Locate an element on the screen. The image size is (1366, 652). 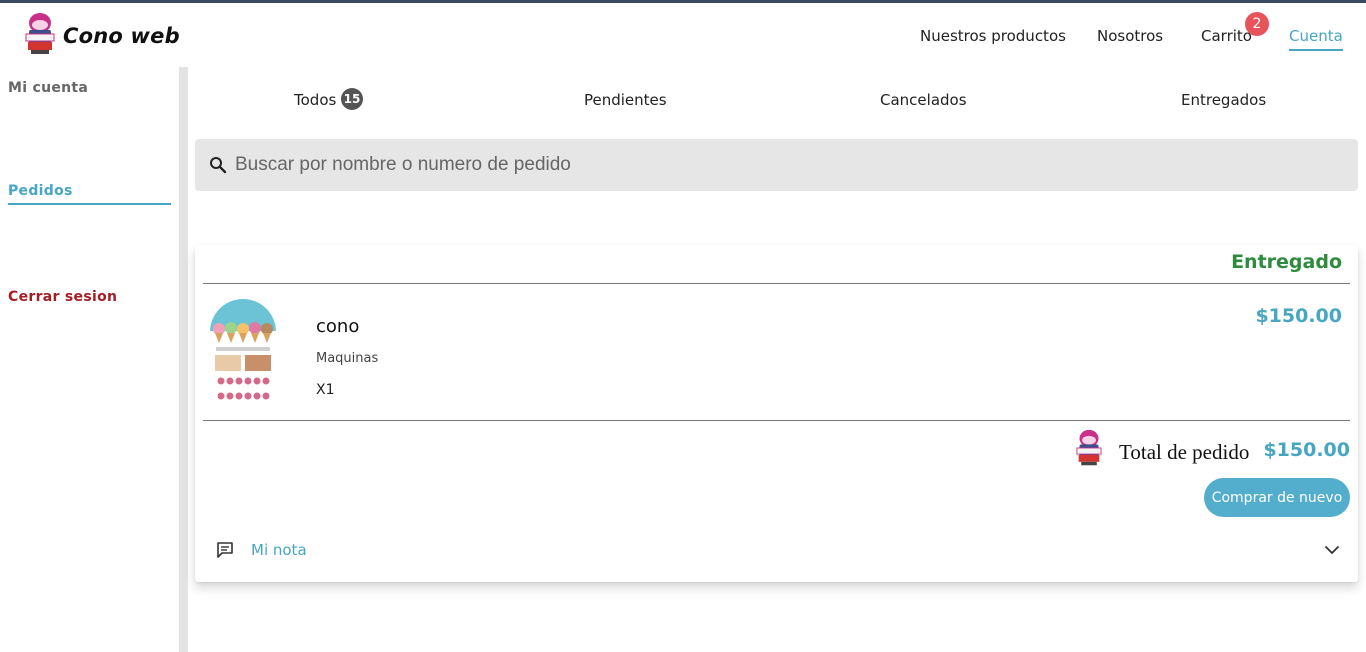
nav-about: Nosotros is located at coordinates (1130, 36).